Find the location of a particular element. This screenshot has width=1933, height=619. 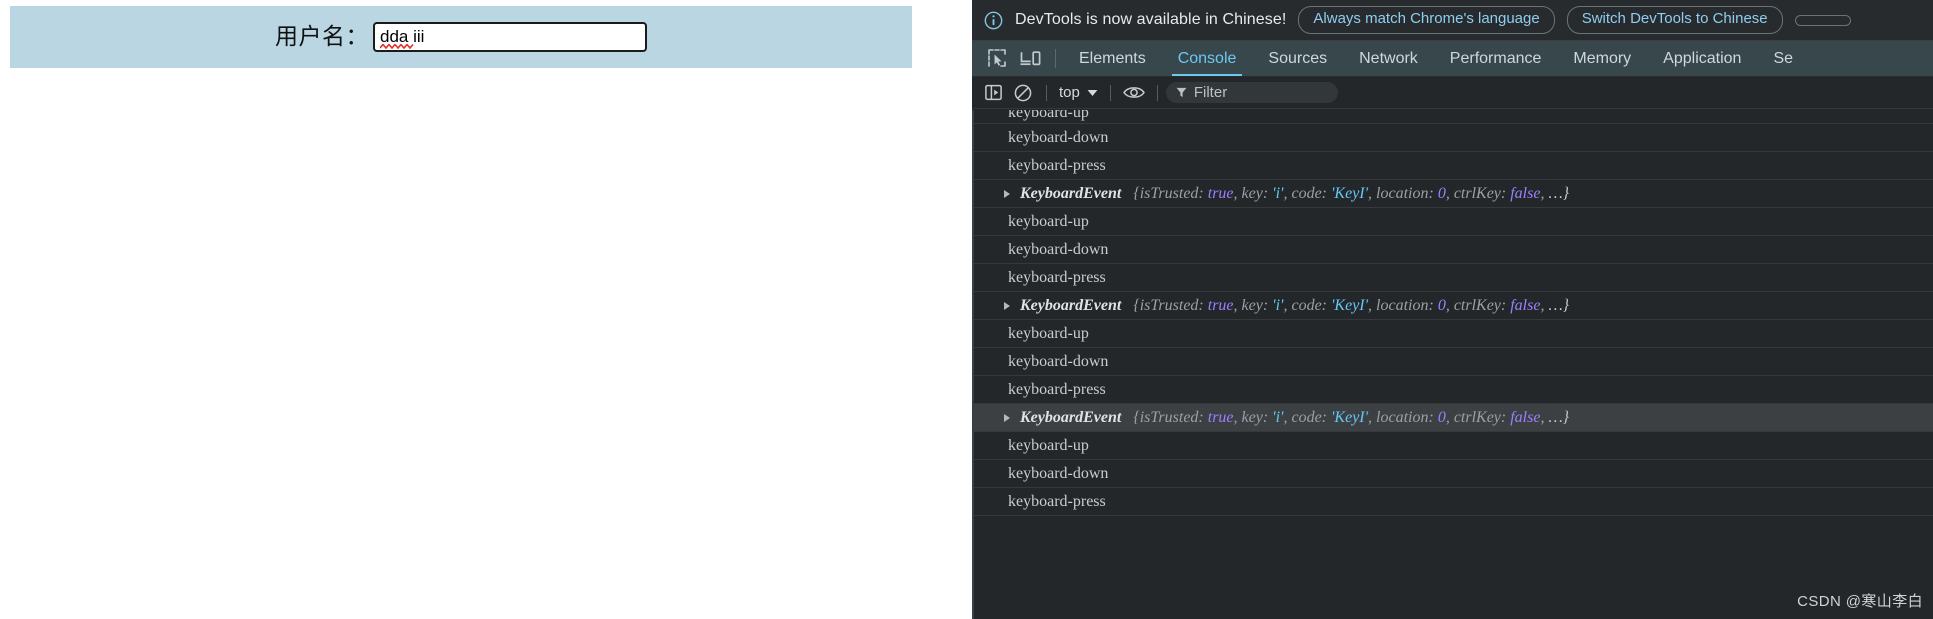

tab-memory: Memory is located at coordinates (1602, 58).